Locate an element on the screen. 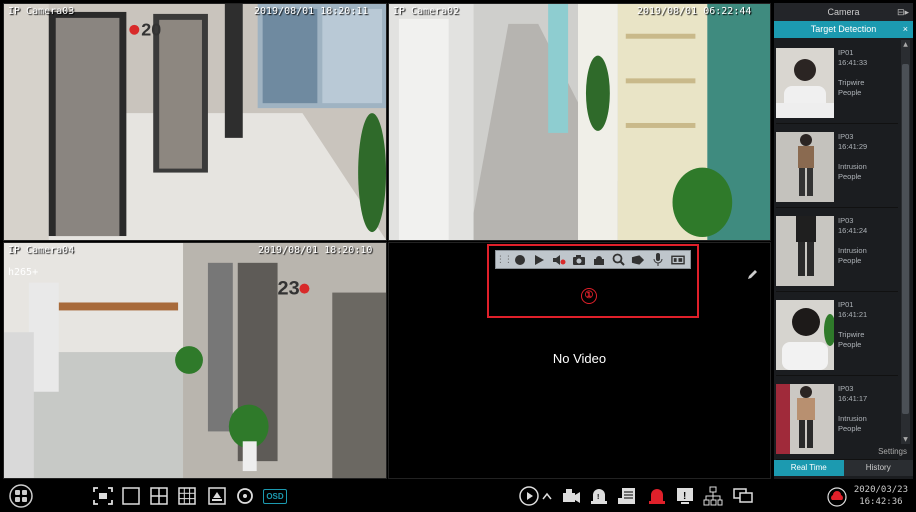  scroll-up-icon: ▲ is located at coordinates (905, 44).